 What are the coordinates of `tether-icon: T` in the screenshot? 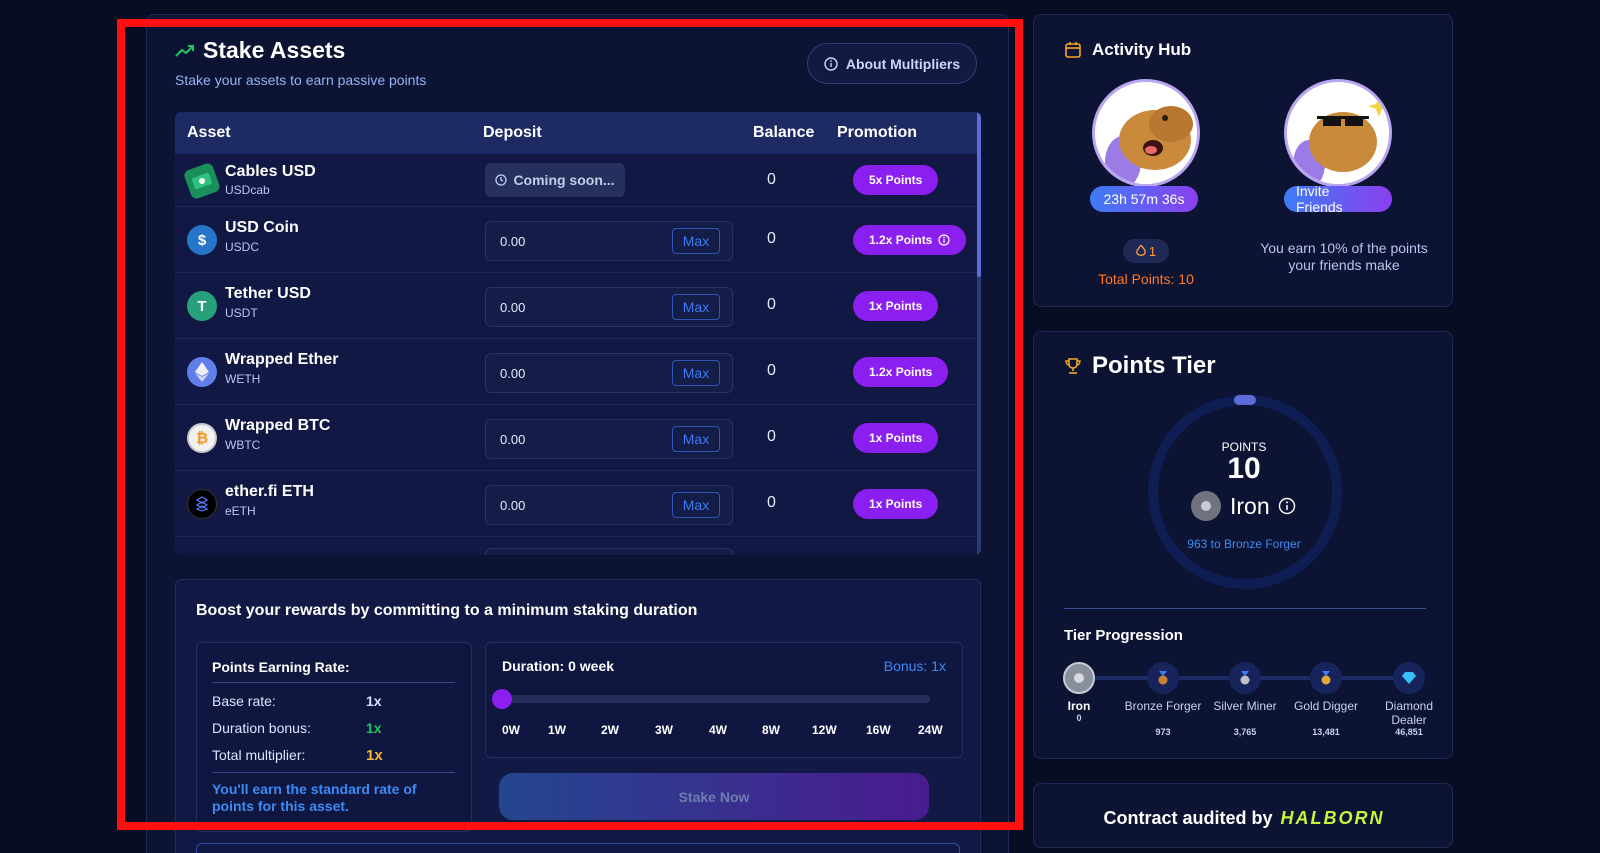 It's located at (202, 306).